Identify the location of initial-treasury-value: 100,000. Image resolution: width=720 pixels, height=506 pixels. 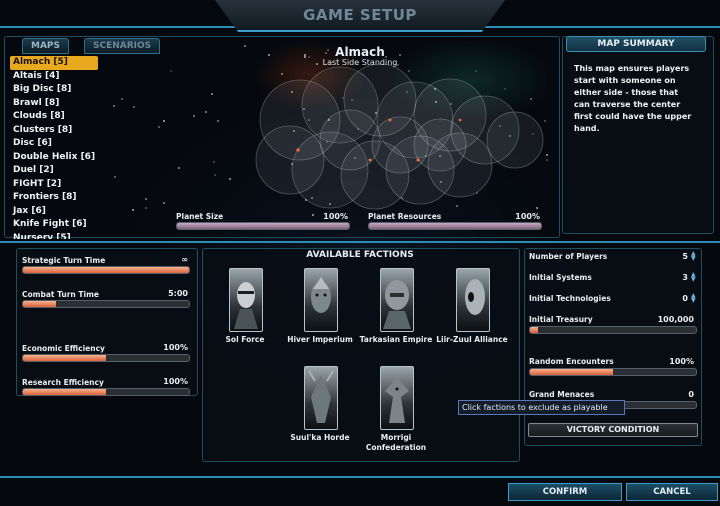
(675, 319).